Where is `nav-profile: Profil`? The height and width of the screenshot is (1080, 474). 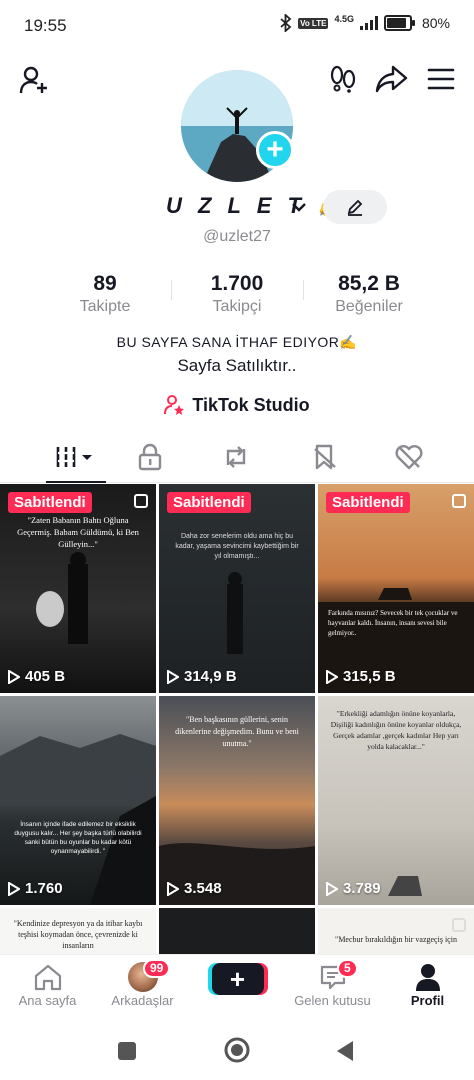
nav-profile: Profil is located at coordinates (427, 984).